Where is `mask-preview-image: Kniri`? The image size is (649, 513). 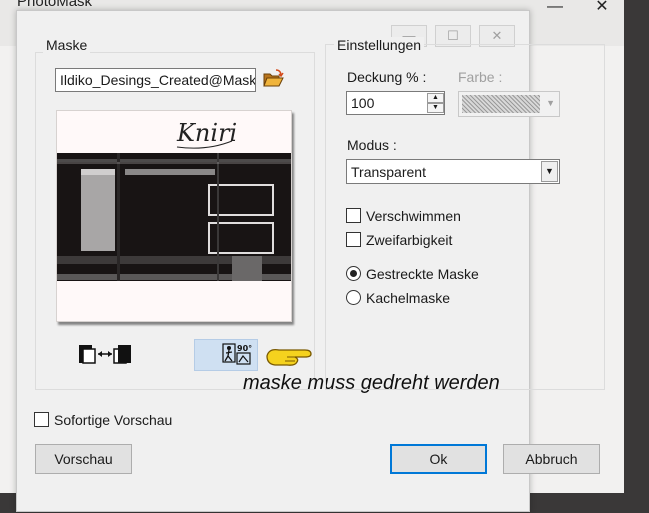 mask-preview-image: Kniri is located at coordinates (174, 216).